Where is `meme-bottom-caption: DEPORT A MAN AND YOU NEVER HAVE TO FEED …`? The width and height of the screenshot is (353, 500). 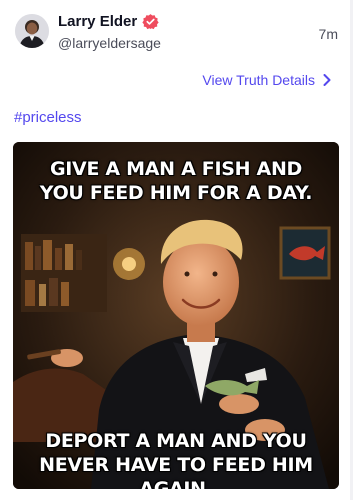 meme-bottom-caption: DEPORT A MAN AND YOU NEVER HAVE TO FEED … is located at coordinates (176, 459).